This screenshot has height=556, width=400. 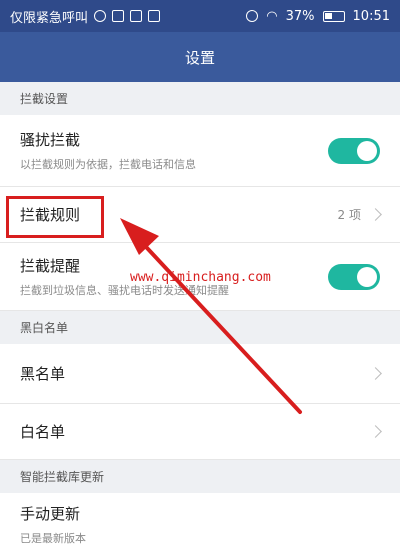 What do you see at coordinates (118, 16) in the screenshot?
I see `sim-icon` at bounding box center [118, 16].